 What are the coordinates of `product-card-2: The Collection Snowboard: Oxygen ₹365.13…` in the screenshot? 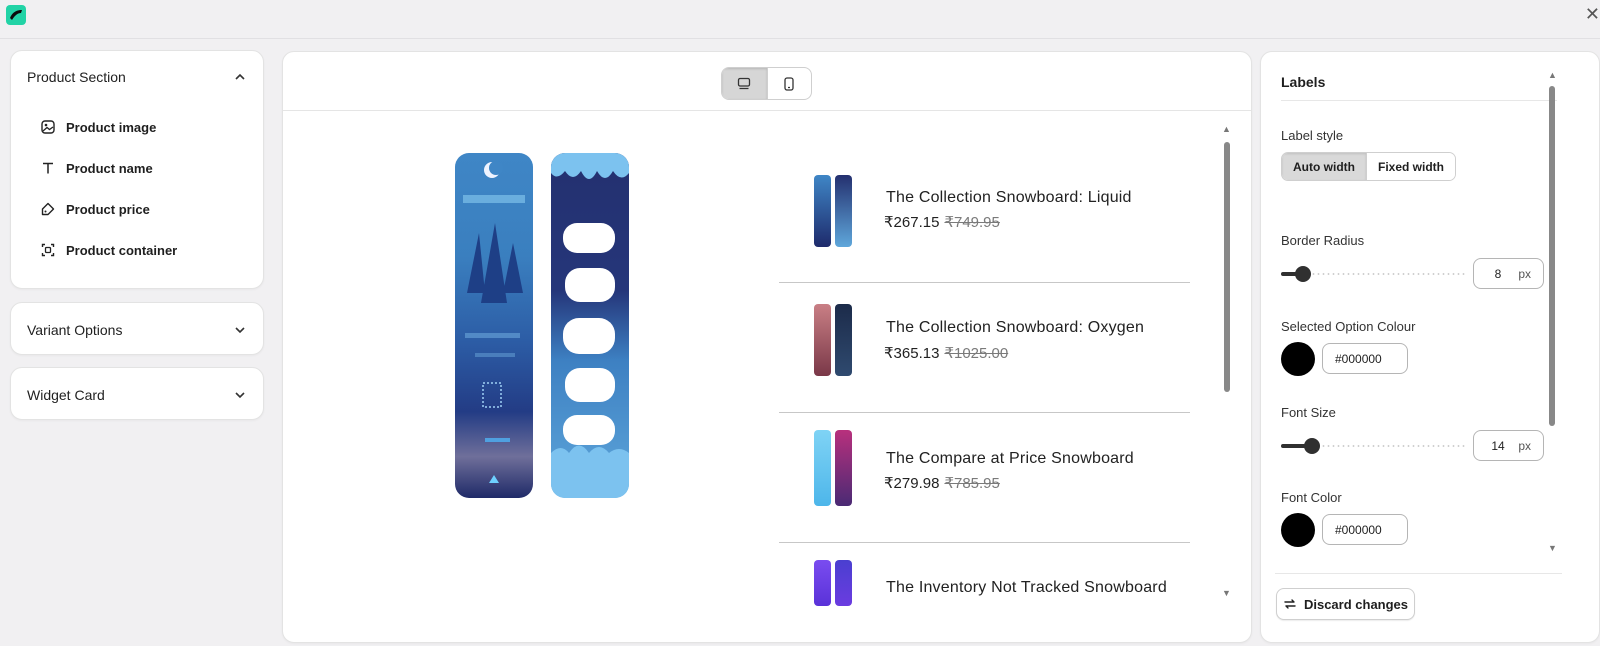 It's located at (984, 348).